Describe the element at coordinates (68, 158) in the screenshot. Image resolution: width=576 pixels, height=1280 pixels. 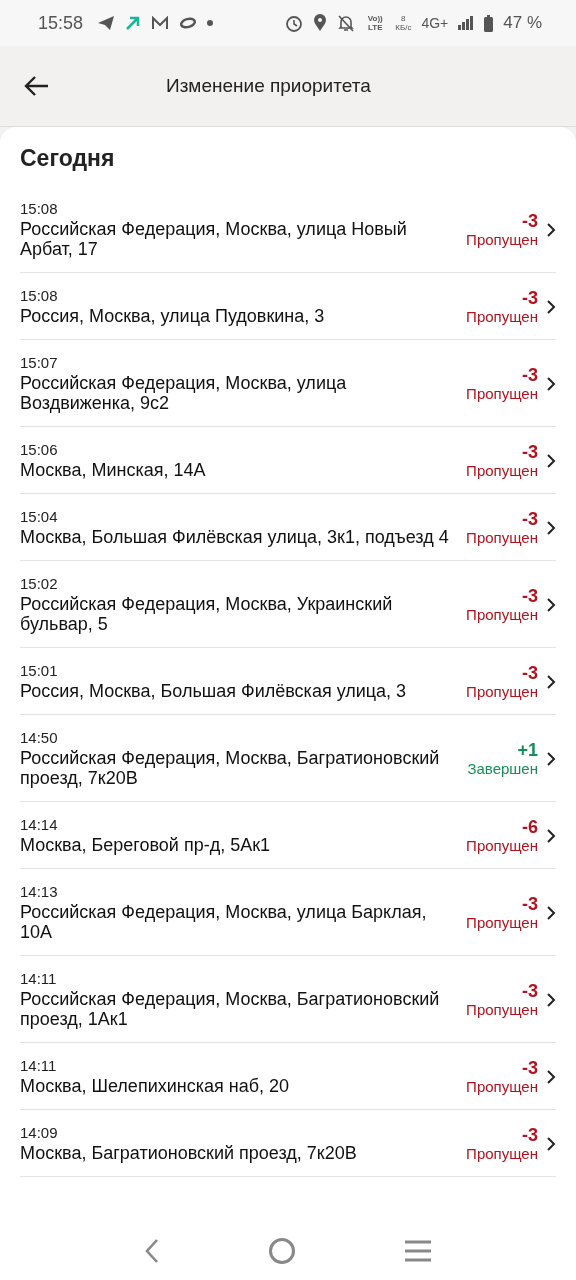
I see `section-heading: Сегодня` at that location.